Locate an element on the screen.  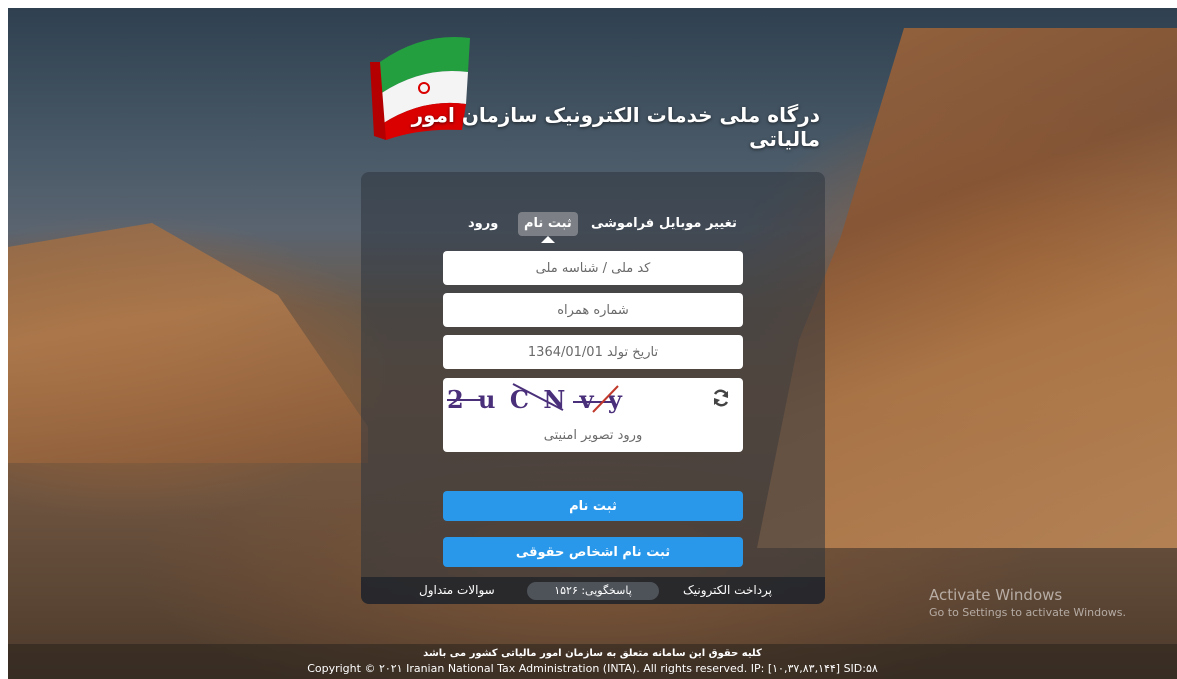
mobile-number-input is located at coordinates (593, 310).